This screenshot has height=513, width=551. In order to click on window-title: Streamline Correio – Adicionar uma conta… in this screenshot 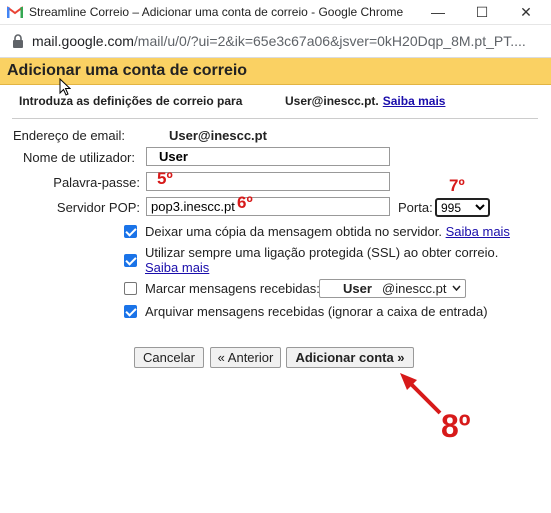, I will do `click(216, 12)`.